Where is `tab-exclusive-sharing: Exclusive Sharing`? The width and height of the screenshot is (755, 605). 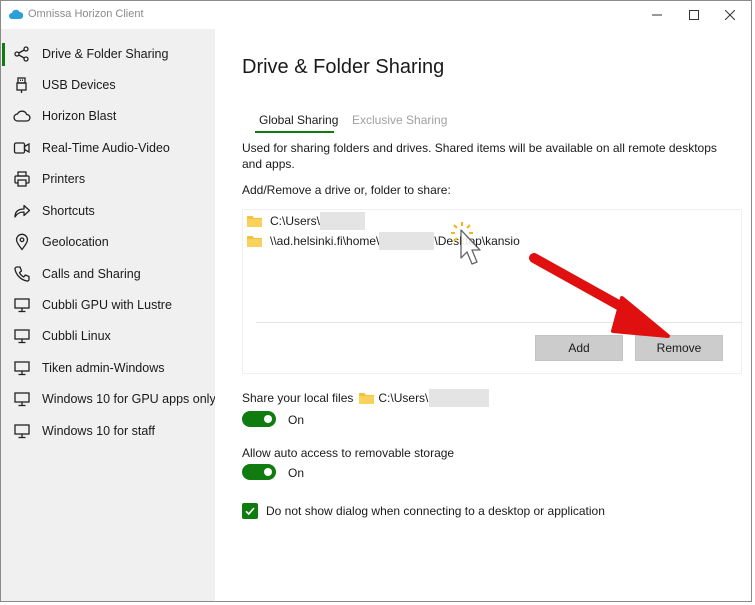 tab-exclusive-sharing: Exclusive Sharing is located at coordinates (399, 120).